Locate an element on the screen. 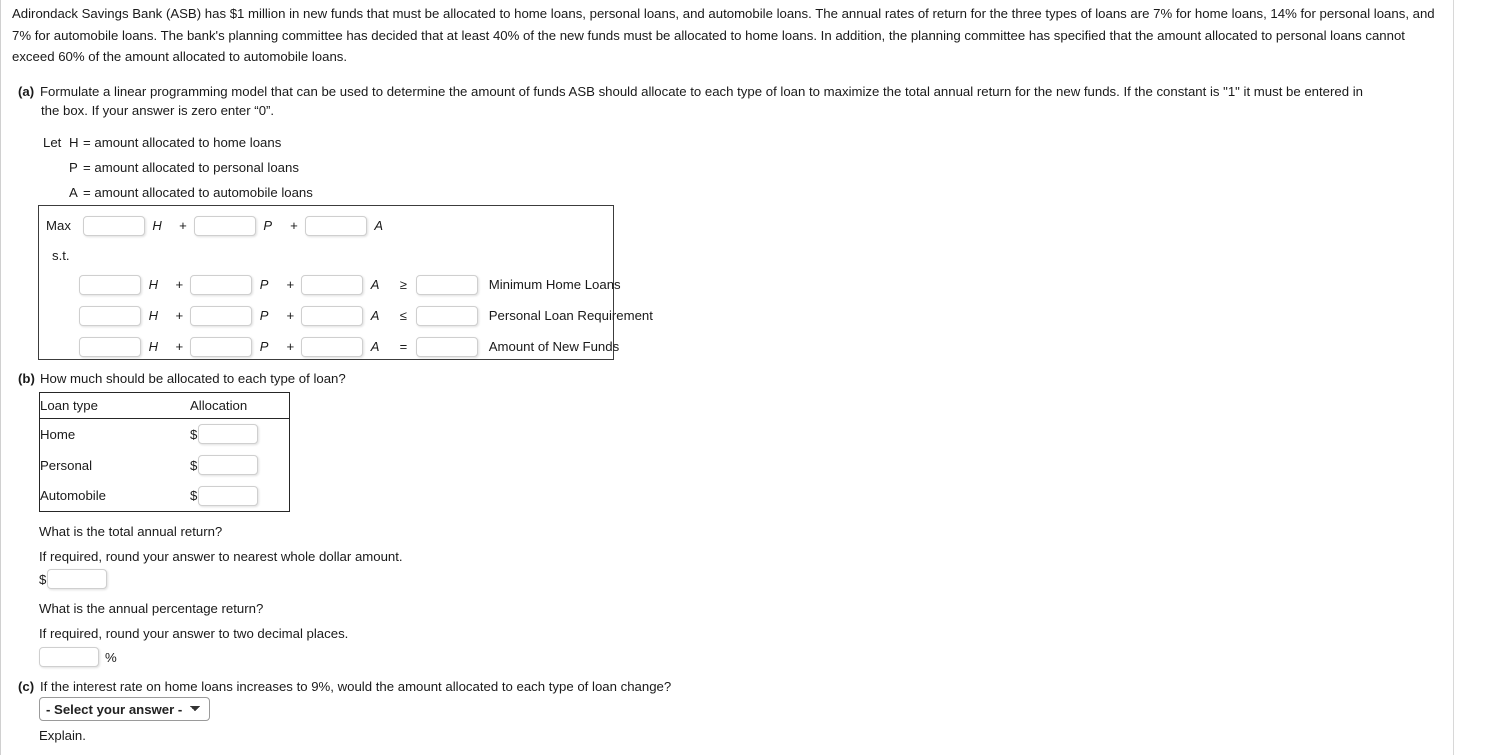  objective-var-a: A is located at coordinates (379, 225).